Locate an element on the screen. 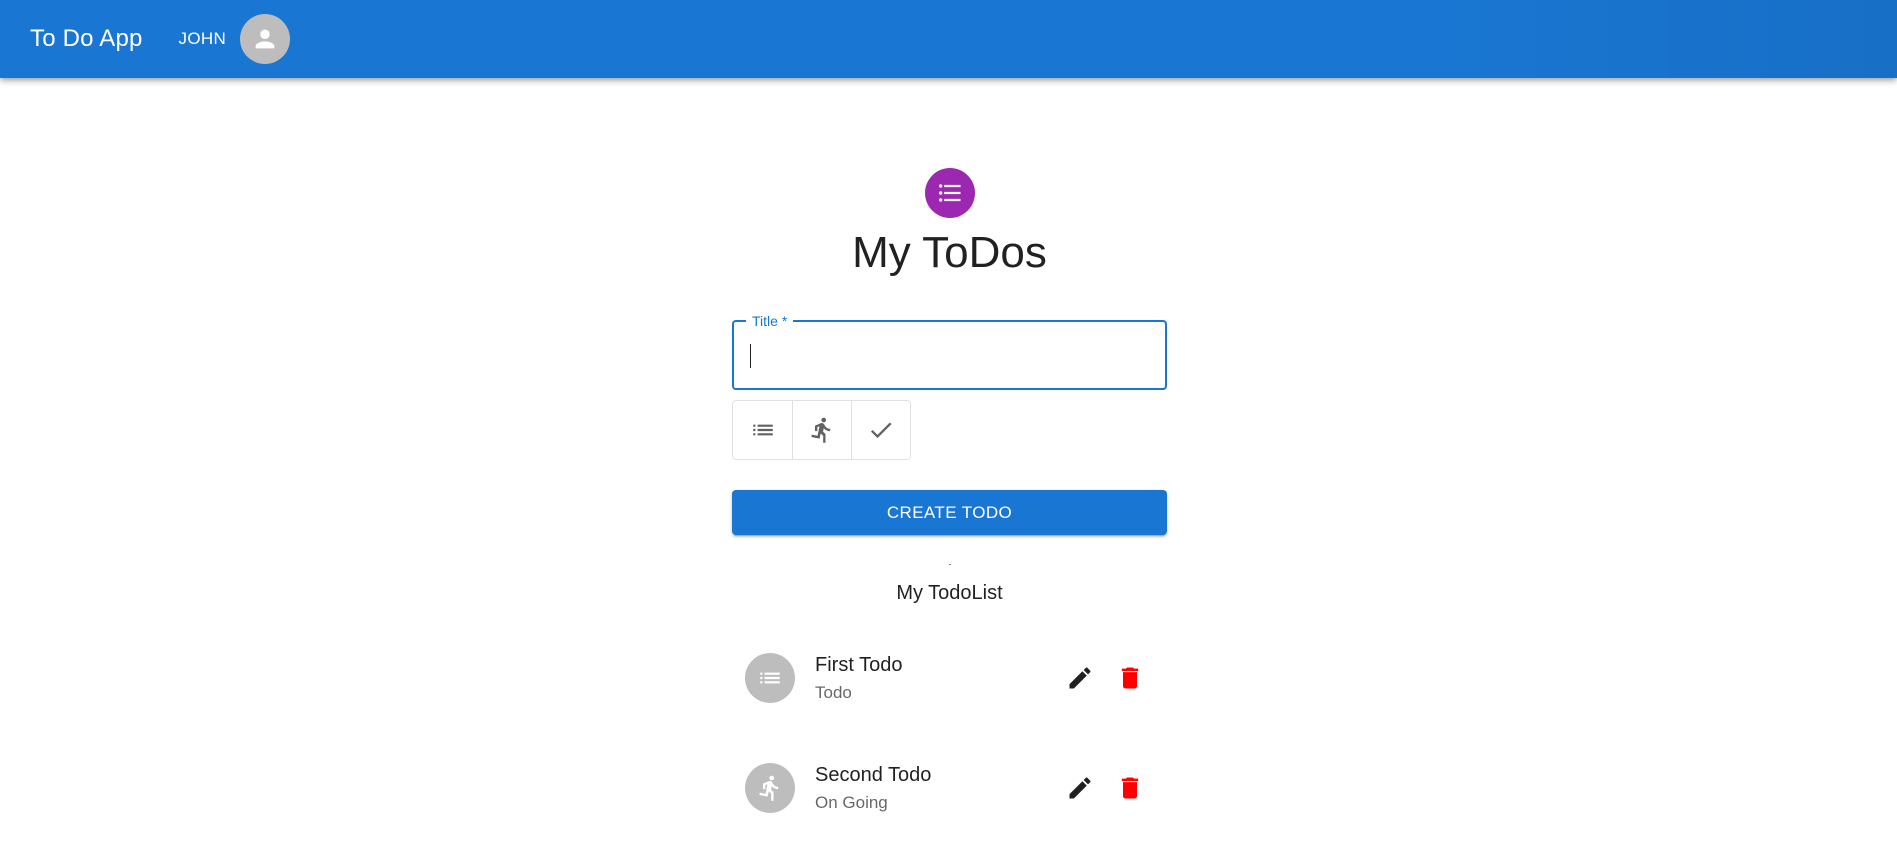 The image size is (1897, 843). app-bar-shade is located at coordinates (1667, 39).